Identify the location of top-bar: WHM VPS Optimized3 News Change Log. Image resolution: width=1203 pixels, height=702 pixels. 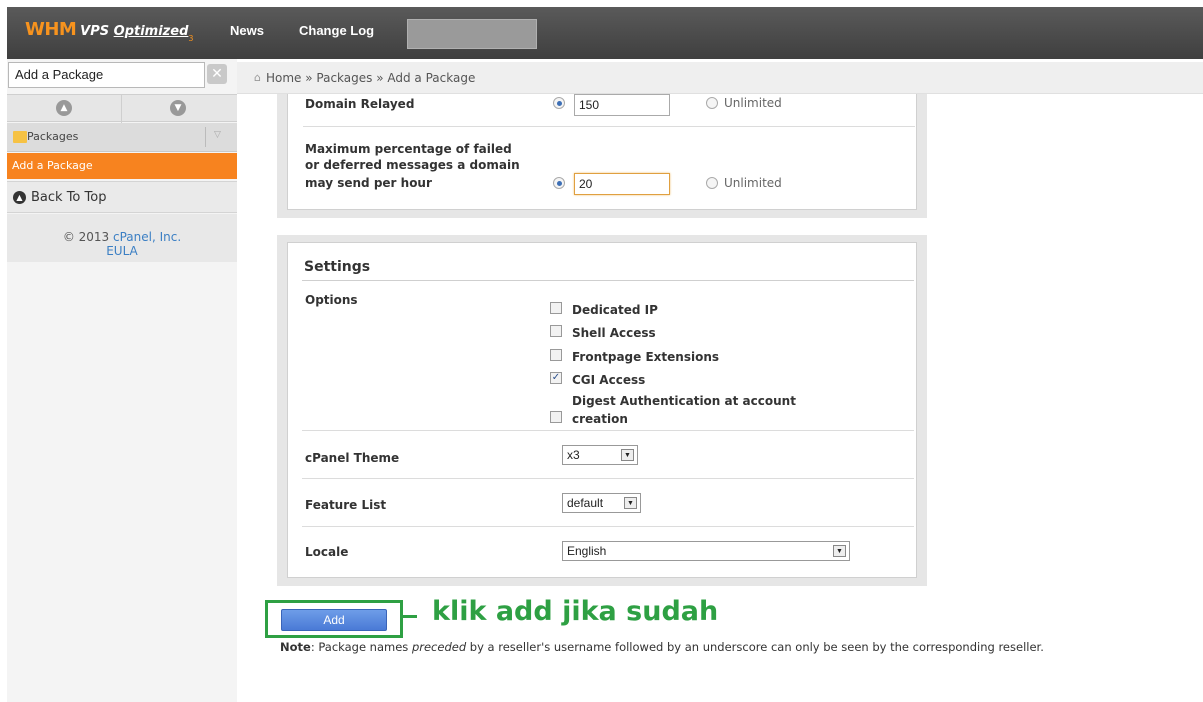
(605, 33).